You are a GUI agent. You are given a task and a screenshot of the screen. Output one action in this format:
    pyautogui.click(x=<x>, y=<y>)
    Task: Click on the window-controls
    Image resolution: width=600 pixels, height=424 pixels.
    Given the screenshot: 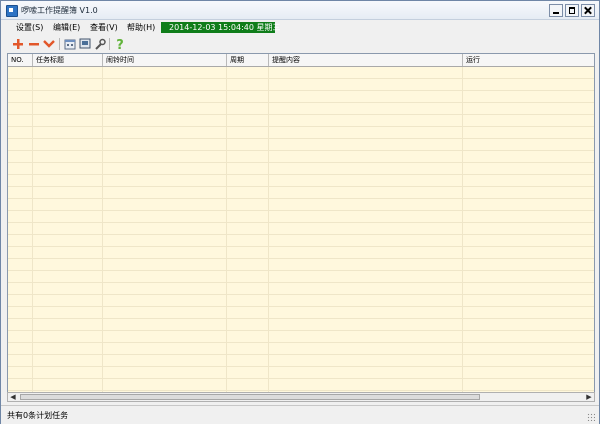 What is the action you would take?
    pyautogui.click(x=572, y=10)
    